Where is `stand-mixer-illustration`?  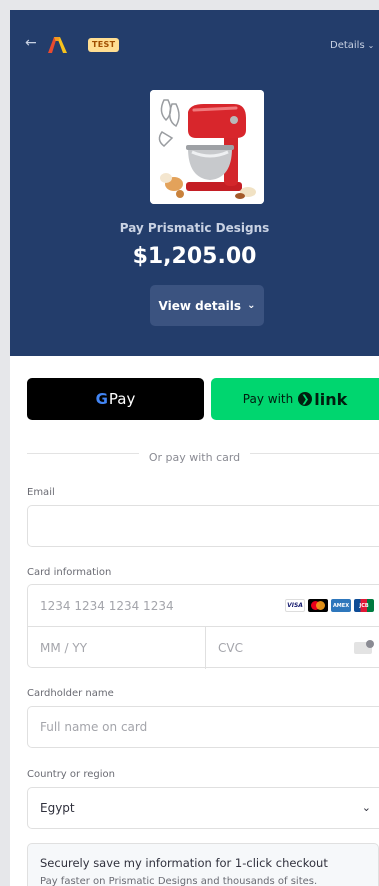 stand-mixer-illustration is located at coordinates (207, 147).